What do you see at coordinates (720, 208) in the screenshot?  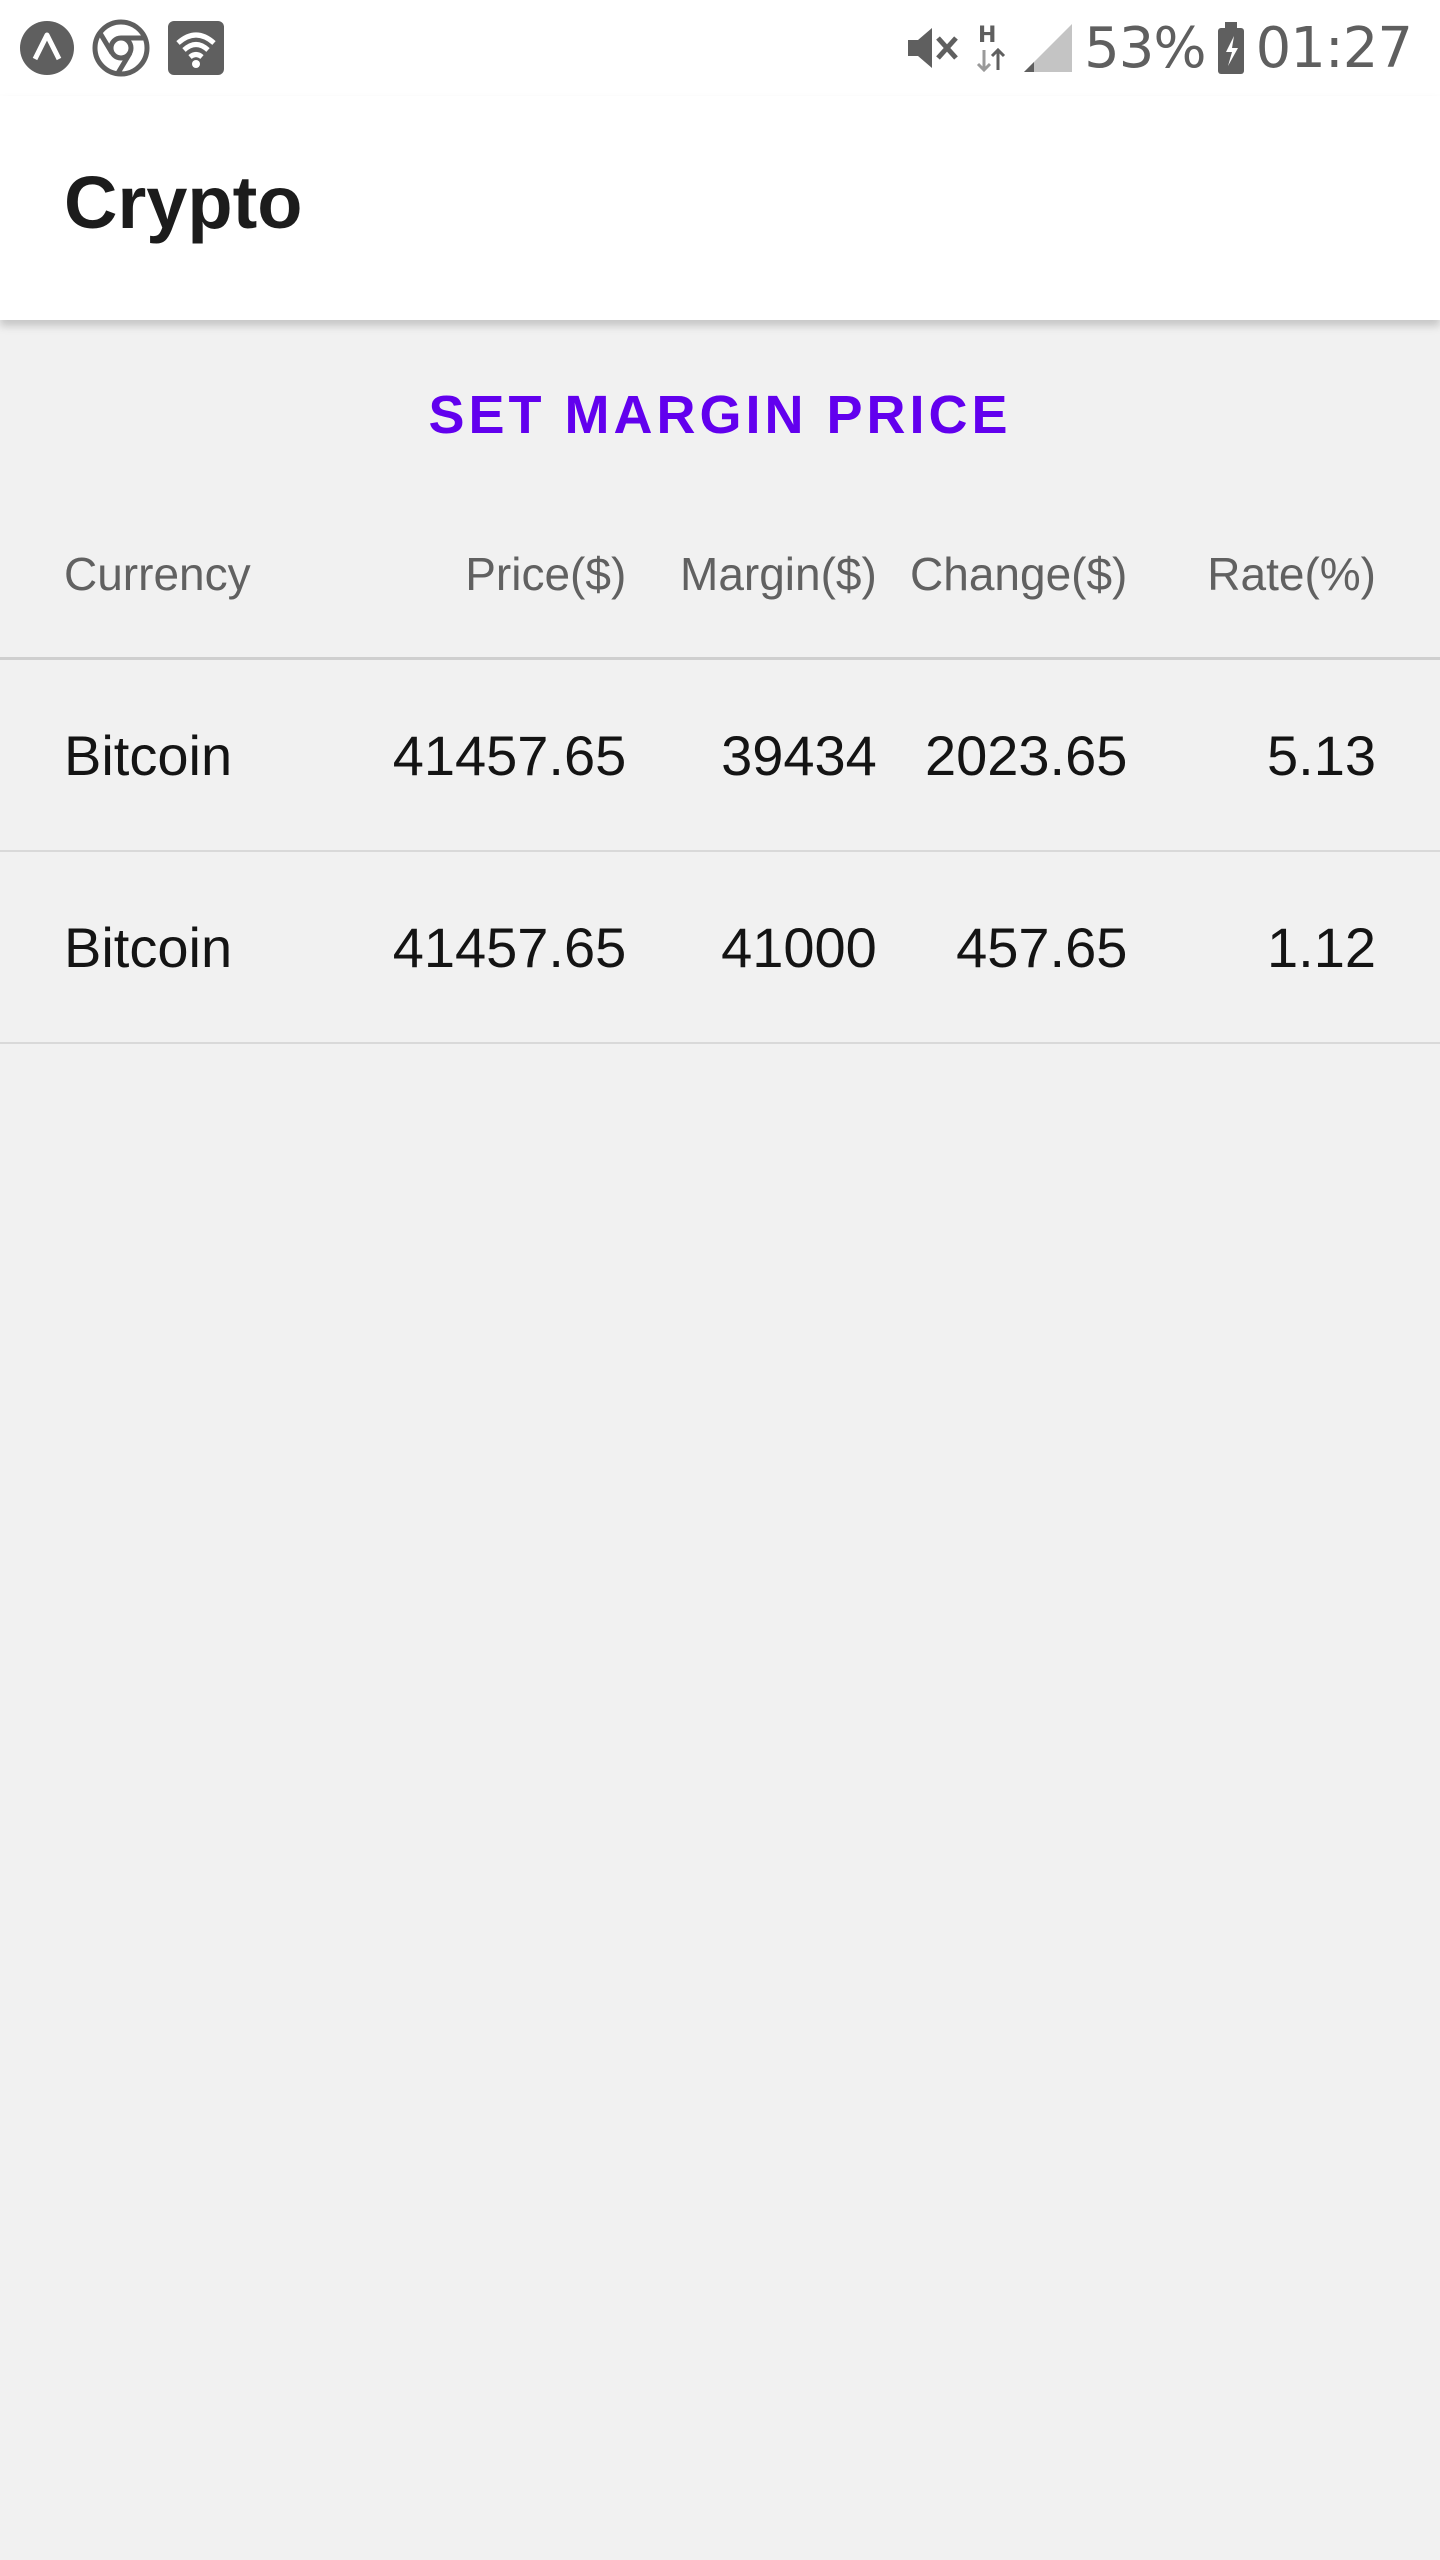 I see `app-bar: Crypto` at bounding box center [720, 208].